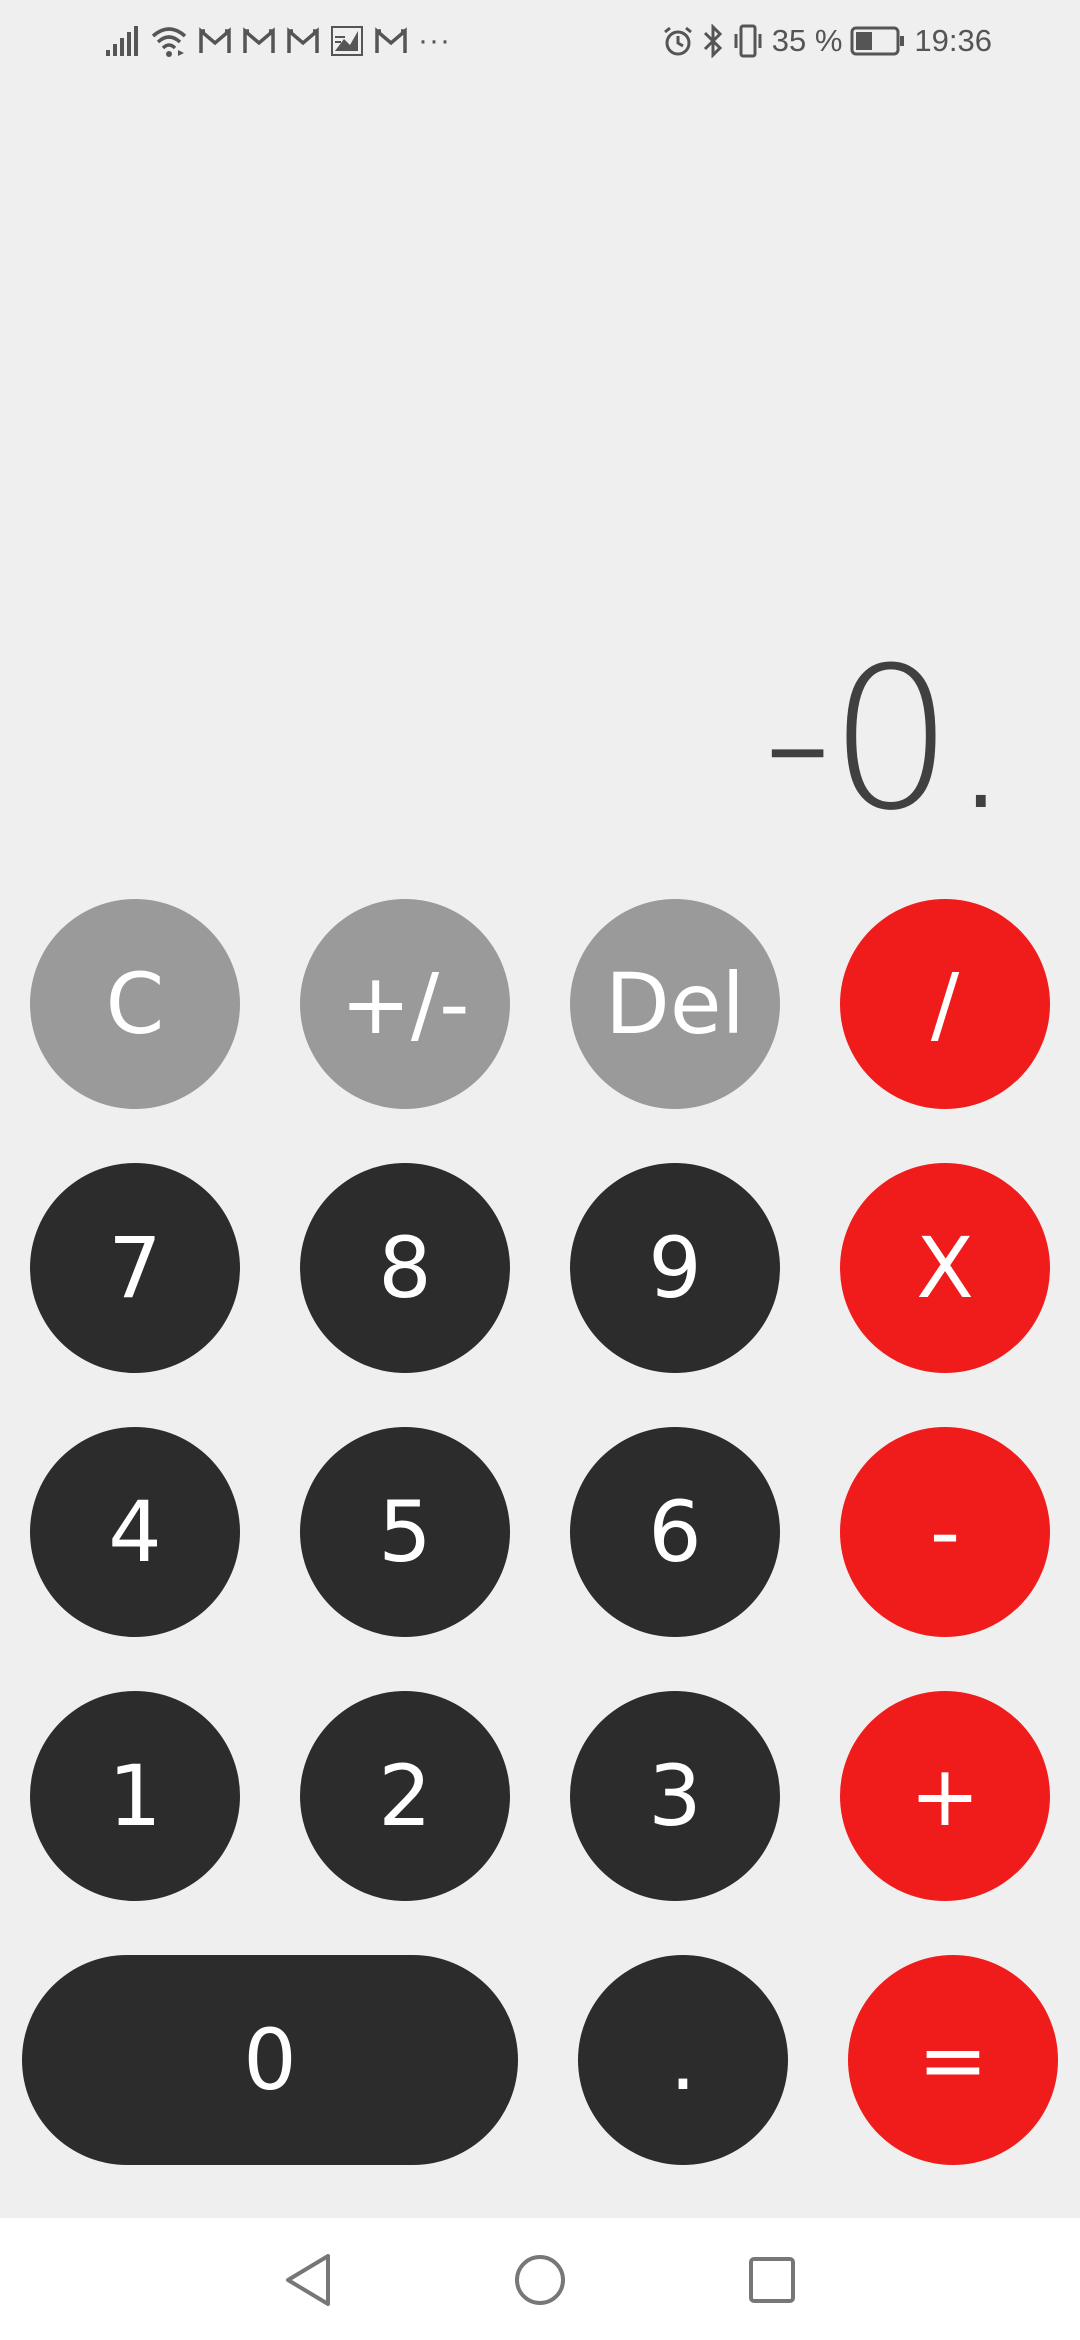  I want to click on subtract-button: -, so click(945, 1532).